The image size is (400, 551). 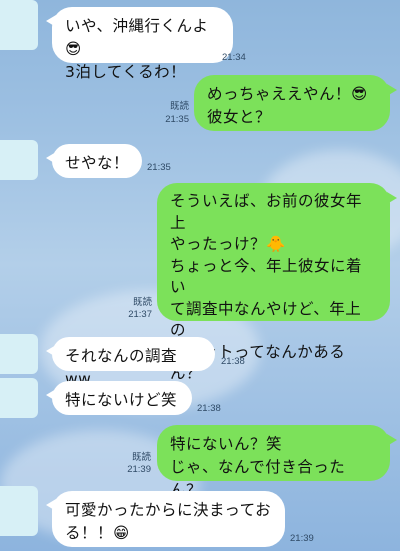 I want to click on message-bubble-incoming: いや、沖縄行くんよ😎 3泊してくるわ！, so click(x=139, y=44).